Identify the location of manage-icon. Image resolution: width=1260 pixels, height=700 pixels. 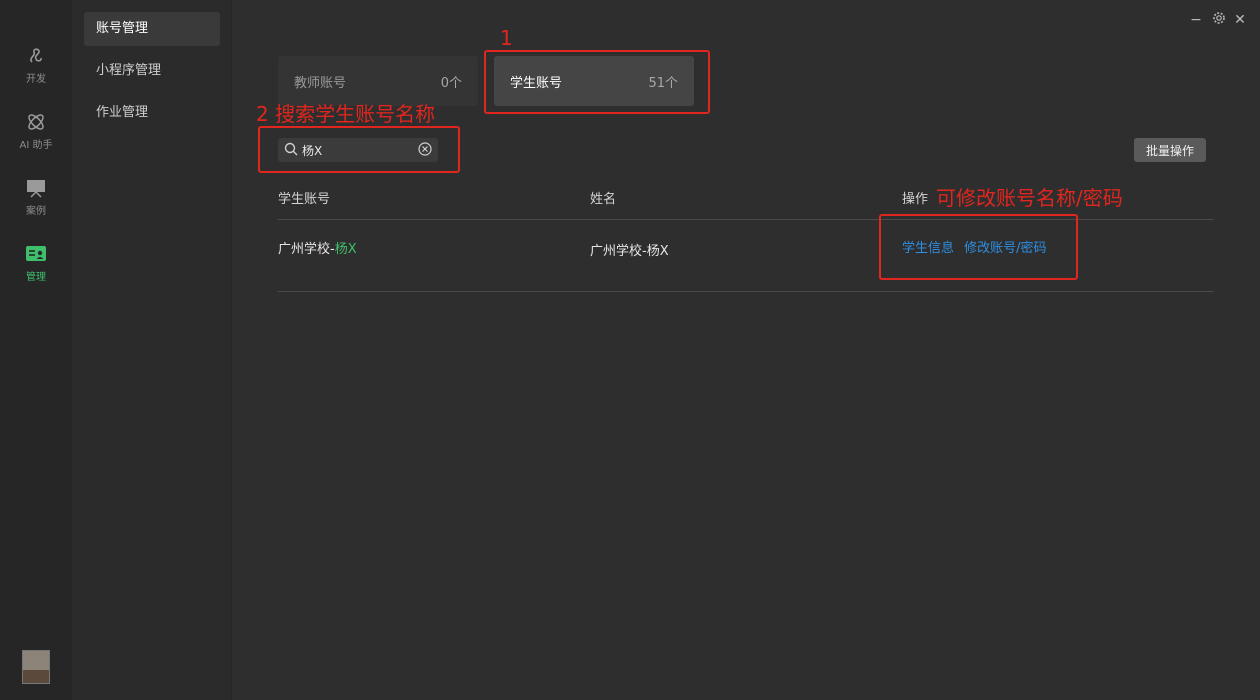
(36, 254).